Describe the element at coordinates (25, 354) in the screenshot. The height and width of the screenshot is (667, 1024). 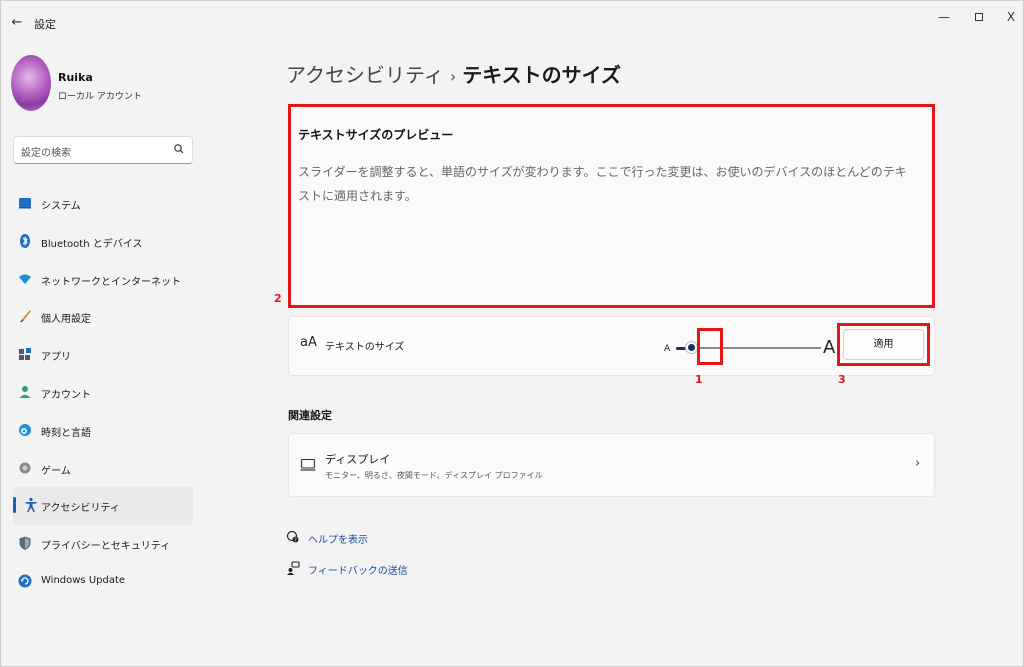
I see `apps-icon` at that location.